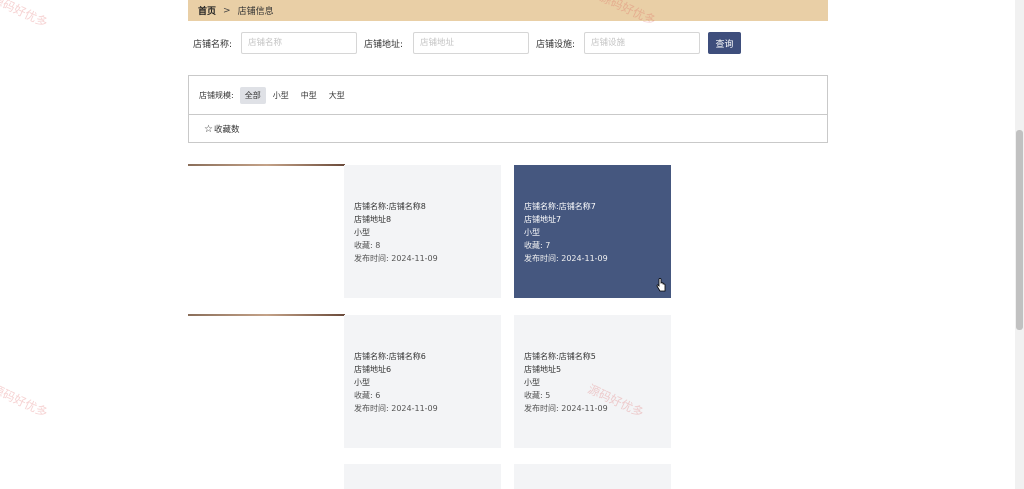 This screenshot has width=1024, height=489. I want to click on search-button: 查询, so click(724, 43).